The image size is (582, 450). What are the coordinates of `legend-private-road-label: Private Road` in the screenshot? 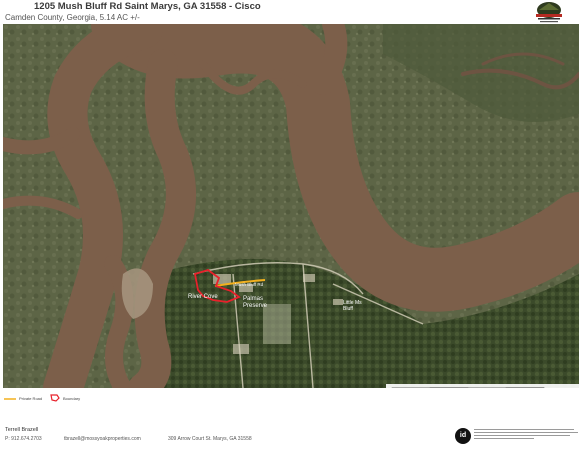 It's located at (31, 398).